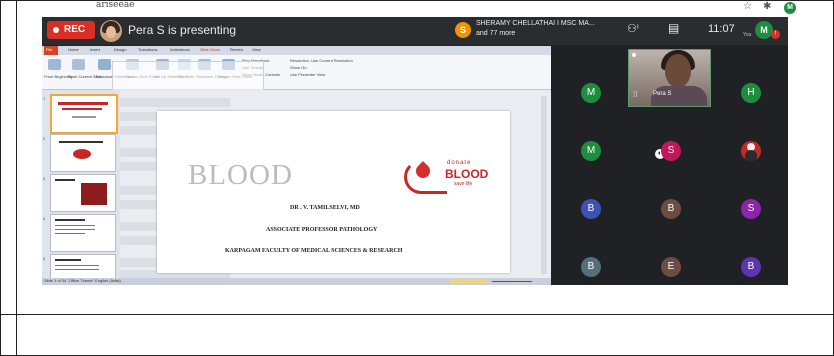 Image resolution: width=834 pixels, height=356 pixels. What do you see at coordinates (325, 208) in the screenshot?
I see `slide-author: DR . V. TAMILSELVI, MD` at bounding box center [325, 208].